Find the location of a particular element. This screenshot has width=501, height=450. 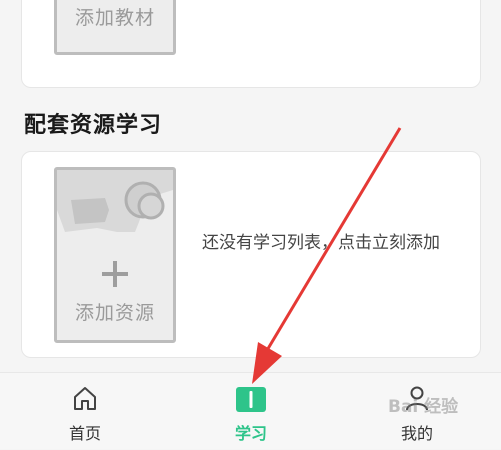

section-title: 配套资源学习 is located at coordinates (93, 125).